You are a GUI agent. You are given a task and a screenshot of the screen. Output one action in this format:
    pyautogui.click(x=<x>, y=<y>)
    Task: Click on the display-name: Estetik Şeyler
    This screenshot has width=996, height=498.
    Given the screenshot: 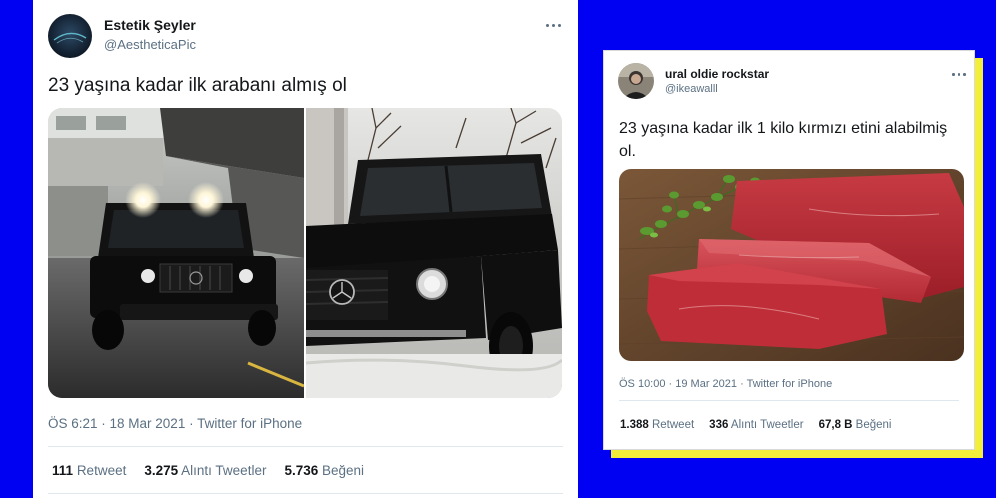 What is the action you would take?
    pyautogui.click(x=150, y=25)
    